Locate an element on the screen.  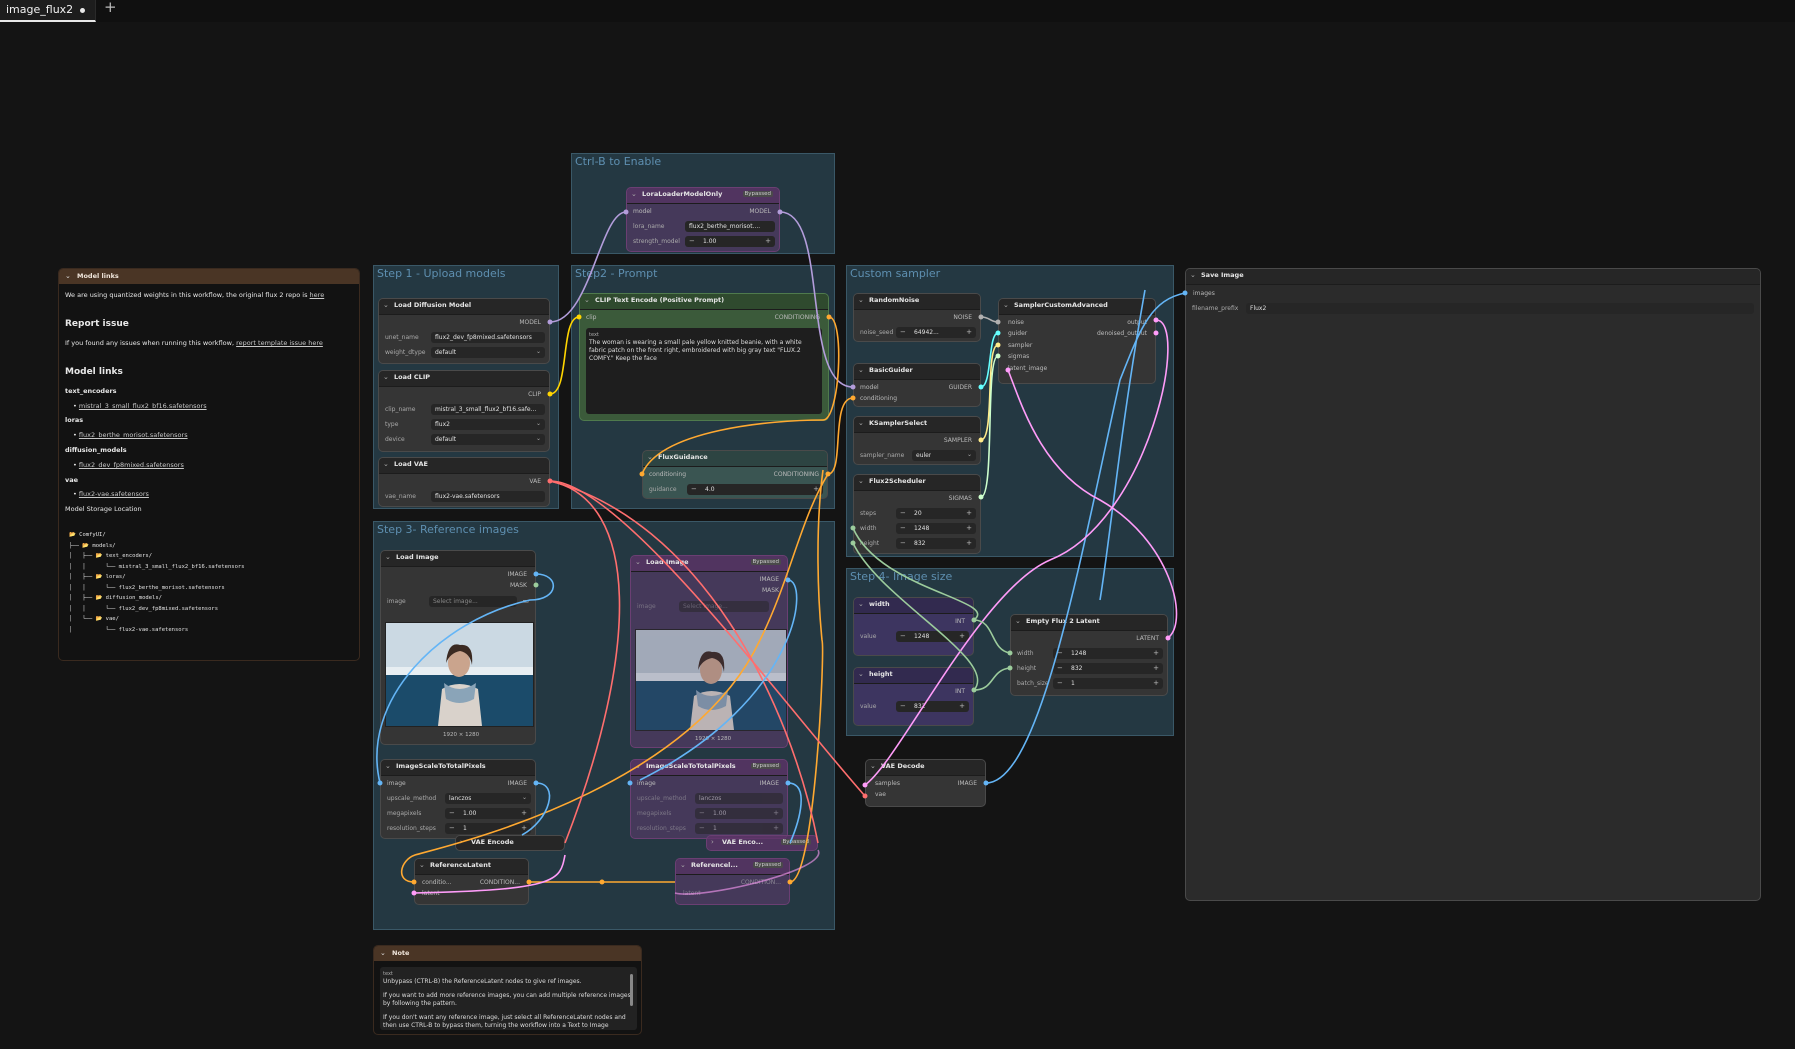
output-denoised: denoised_output is located at coordinates (1122, 333).